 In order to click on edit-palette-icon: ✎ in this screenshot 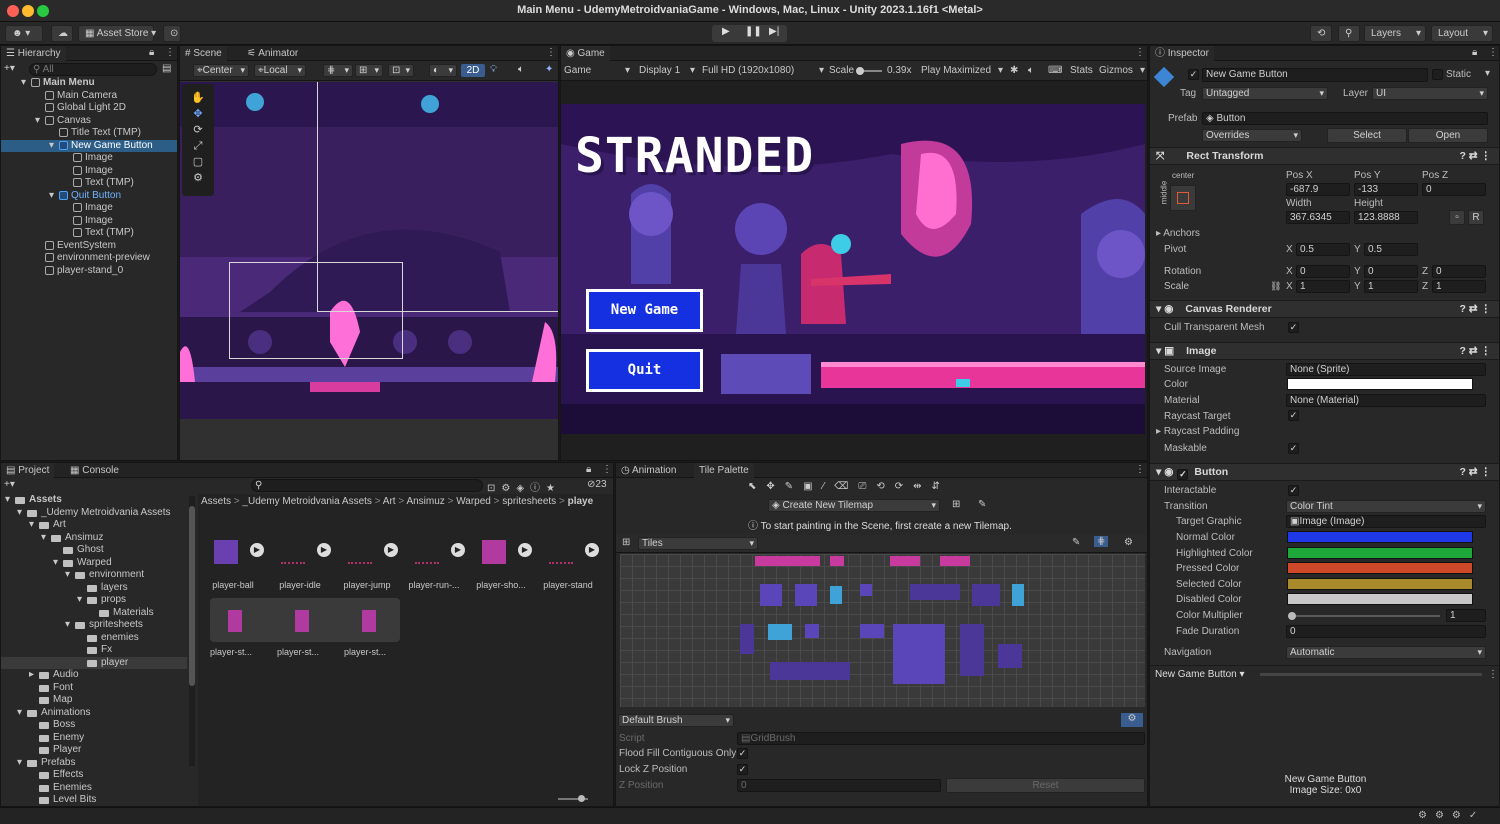, I will do `click(1076, 542)`.